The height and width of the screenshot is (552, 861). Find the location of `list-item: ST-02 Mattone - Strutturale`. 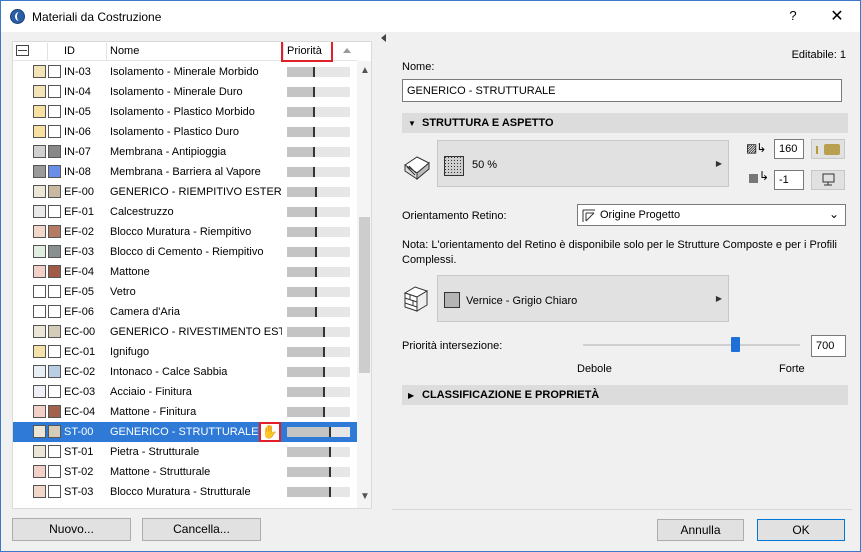

list-item: ST-02 Mattone - Strutturale is located at coordinates (185, 472).